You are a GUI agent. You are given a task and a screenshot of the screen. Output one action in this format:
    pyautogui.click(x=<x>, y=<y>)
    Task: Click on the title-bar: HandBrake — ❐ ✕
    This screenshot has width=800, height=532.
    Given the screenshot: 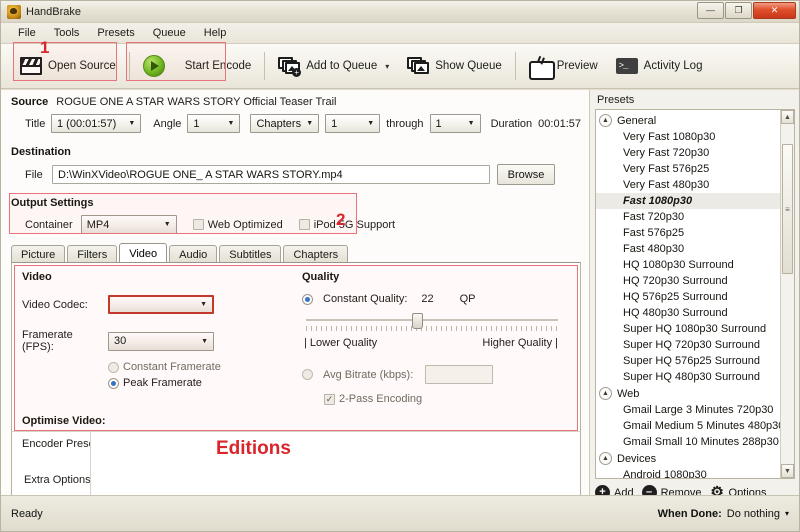 What is the action you would take?
    pyautogui.click(x=400, y=12)
    